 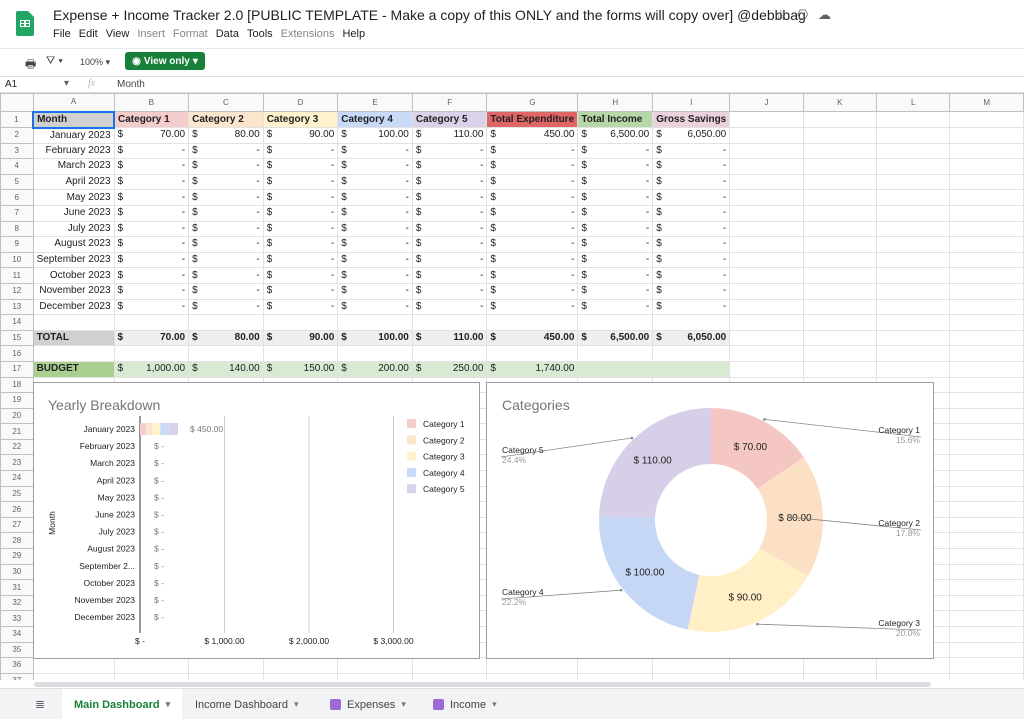 I want to click on header-cell: Month, so click(x=74, y=119).